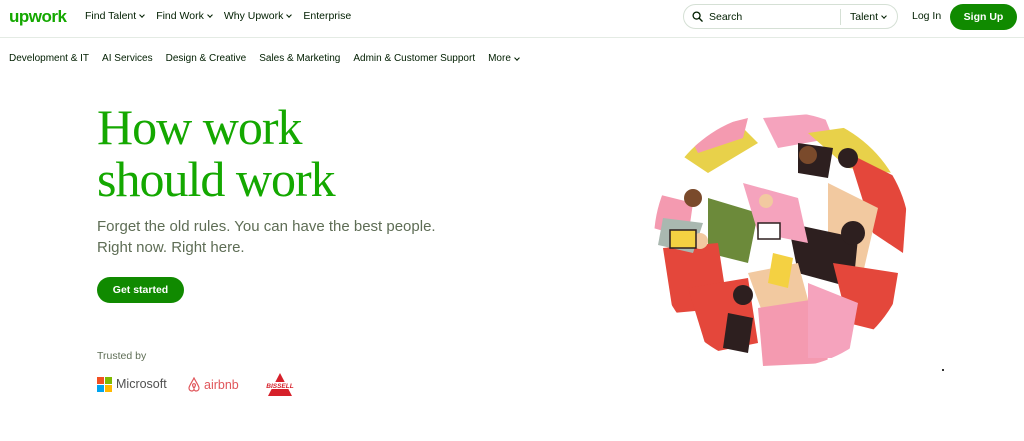 This screenshot has width=1024, height=441. I want to click on bissell-icon: BISSELL, so click(280, 384).